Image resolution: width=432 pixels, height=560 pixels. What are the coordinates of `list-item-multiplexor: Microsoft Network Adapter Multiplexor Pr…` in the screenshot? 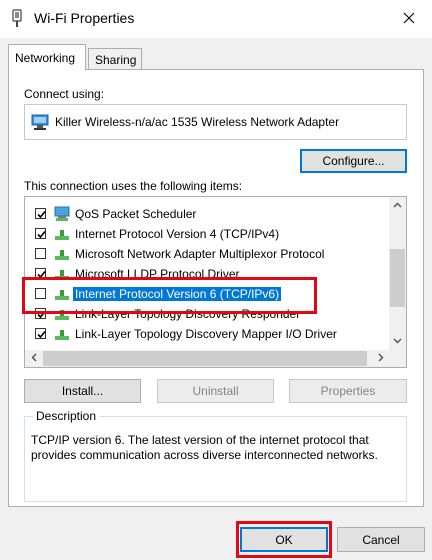 It's located at (207, 254).